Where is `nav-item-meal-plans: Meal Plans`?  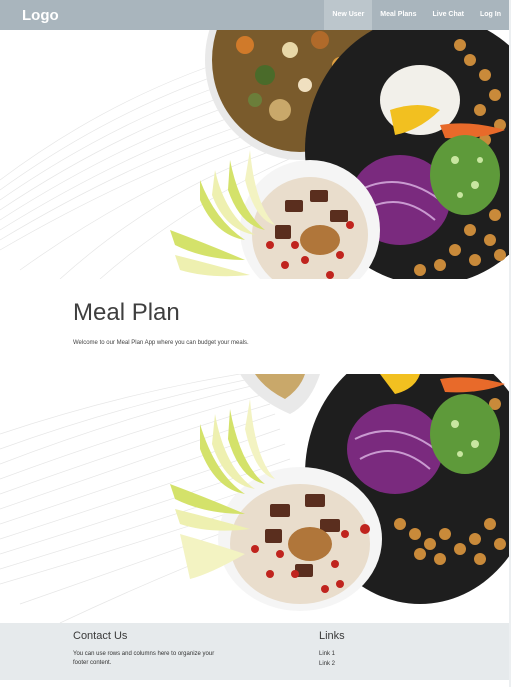
nav-item-meal-plans: Meal Plans is located at coordinates (398, 15).